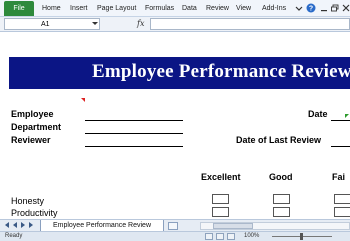  What do you see at coordinates (209, 236) in the screenshot?
I see `normal-view-icon` at bounding box center [209, 236].